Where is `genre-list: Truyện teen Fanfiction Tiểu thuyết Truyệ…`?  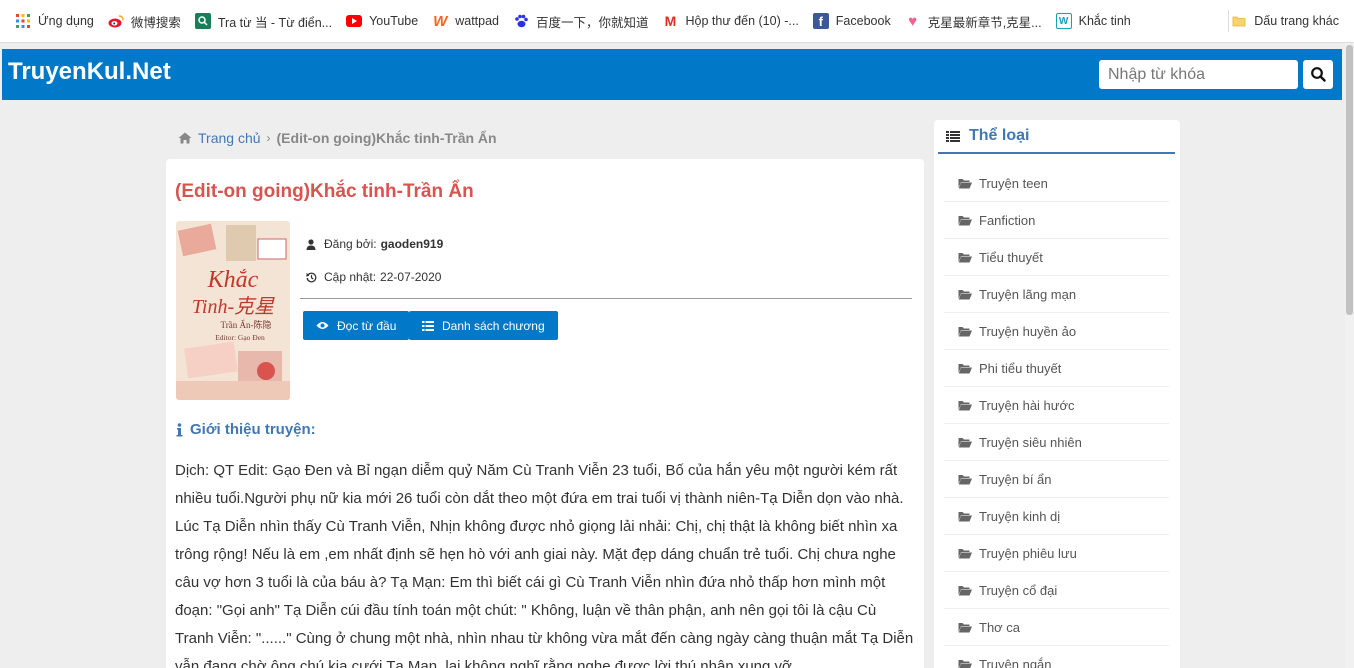 genre-list: Truyện teen Fanfiction Tiểu thuyết Truyệ… is located at coordinates (1056, 416).